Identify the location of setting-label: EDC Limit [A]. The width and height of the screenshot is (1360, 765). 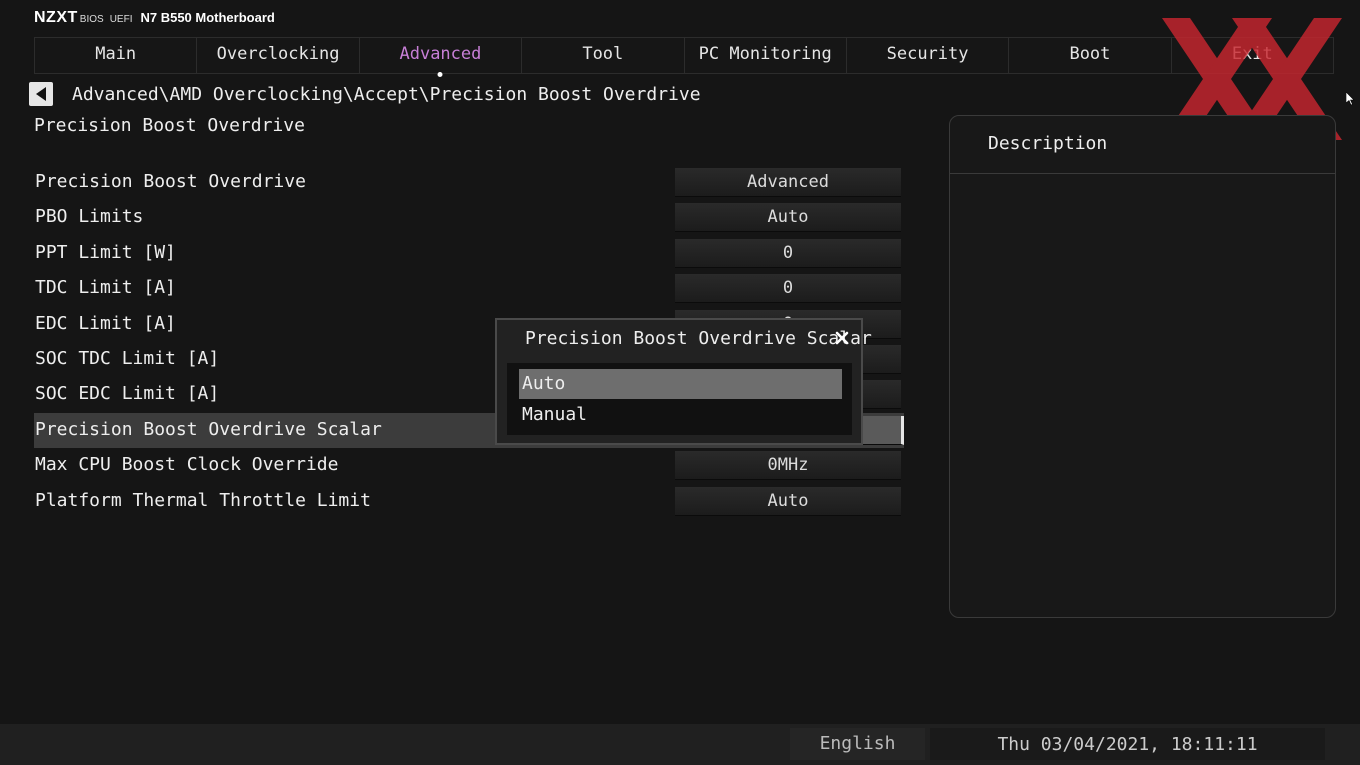
(105, 323).